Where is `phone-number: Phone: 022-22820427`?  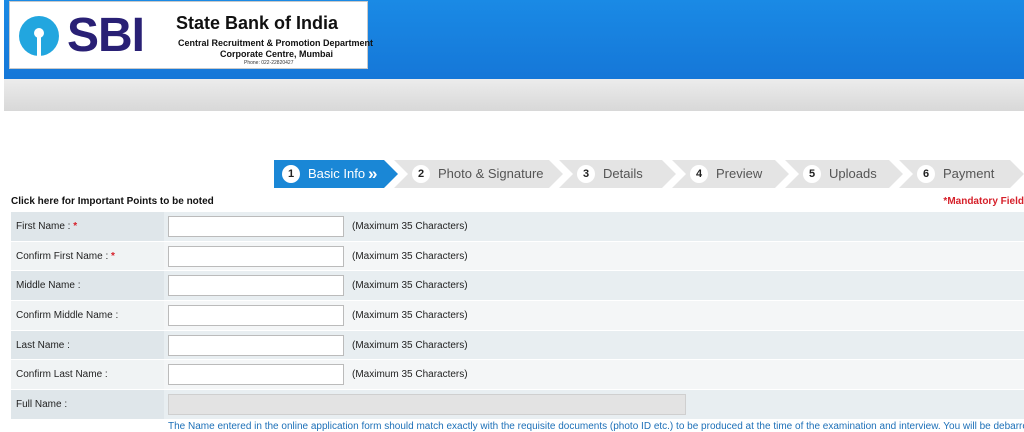 phone-number: Phone: 022-22820427 is located at coordinates (269, 63).